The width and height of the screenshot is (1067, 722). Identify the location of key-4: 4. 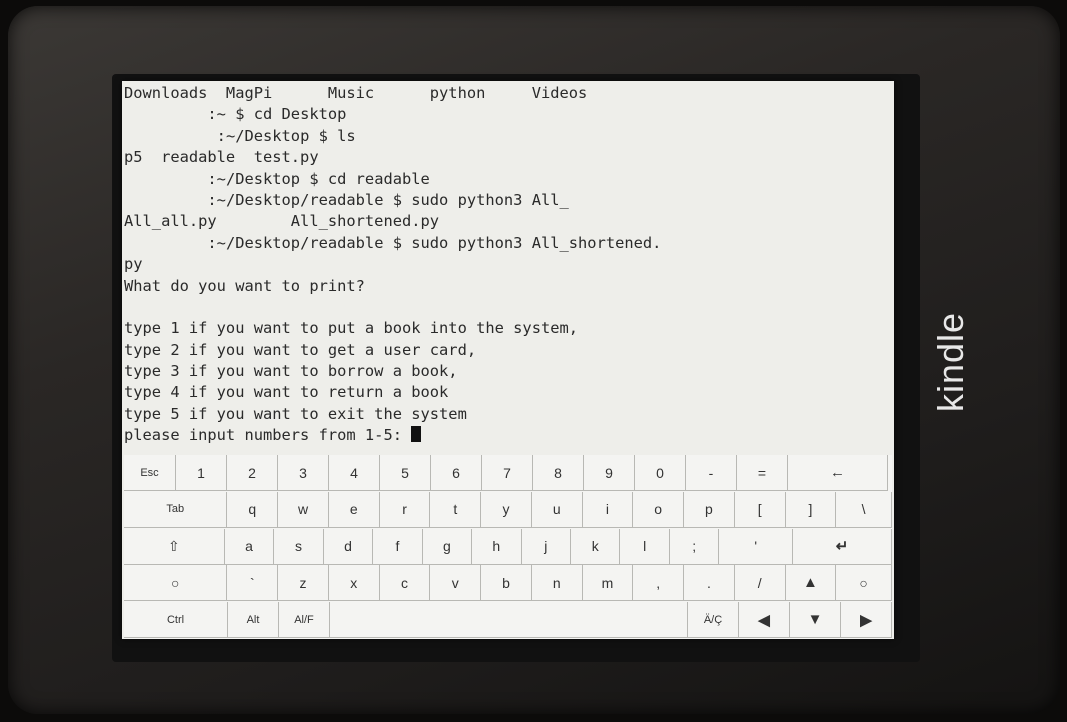
(354, 473).